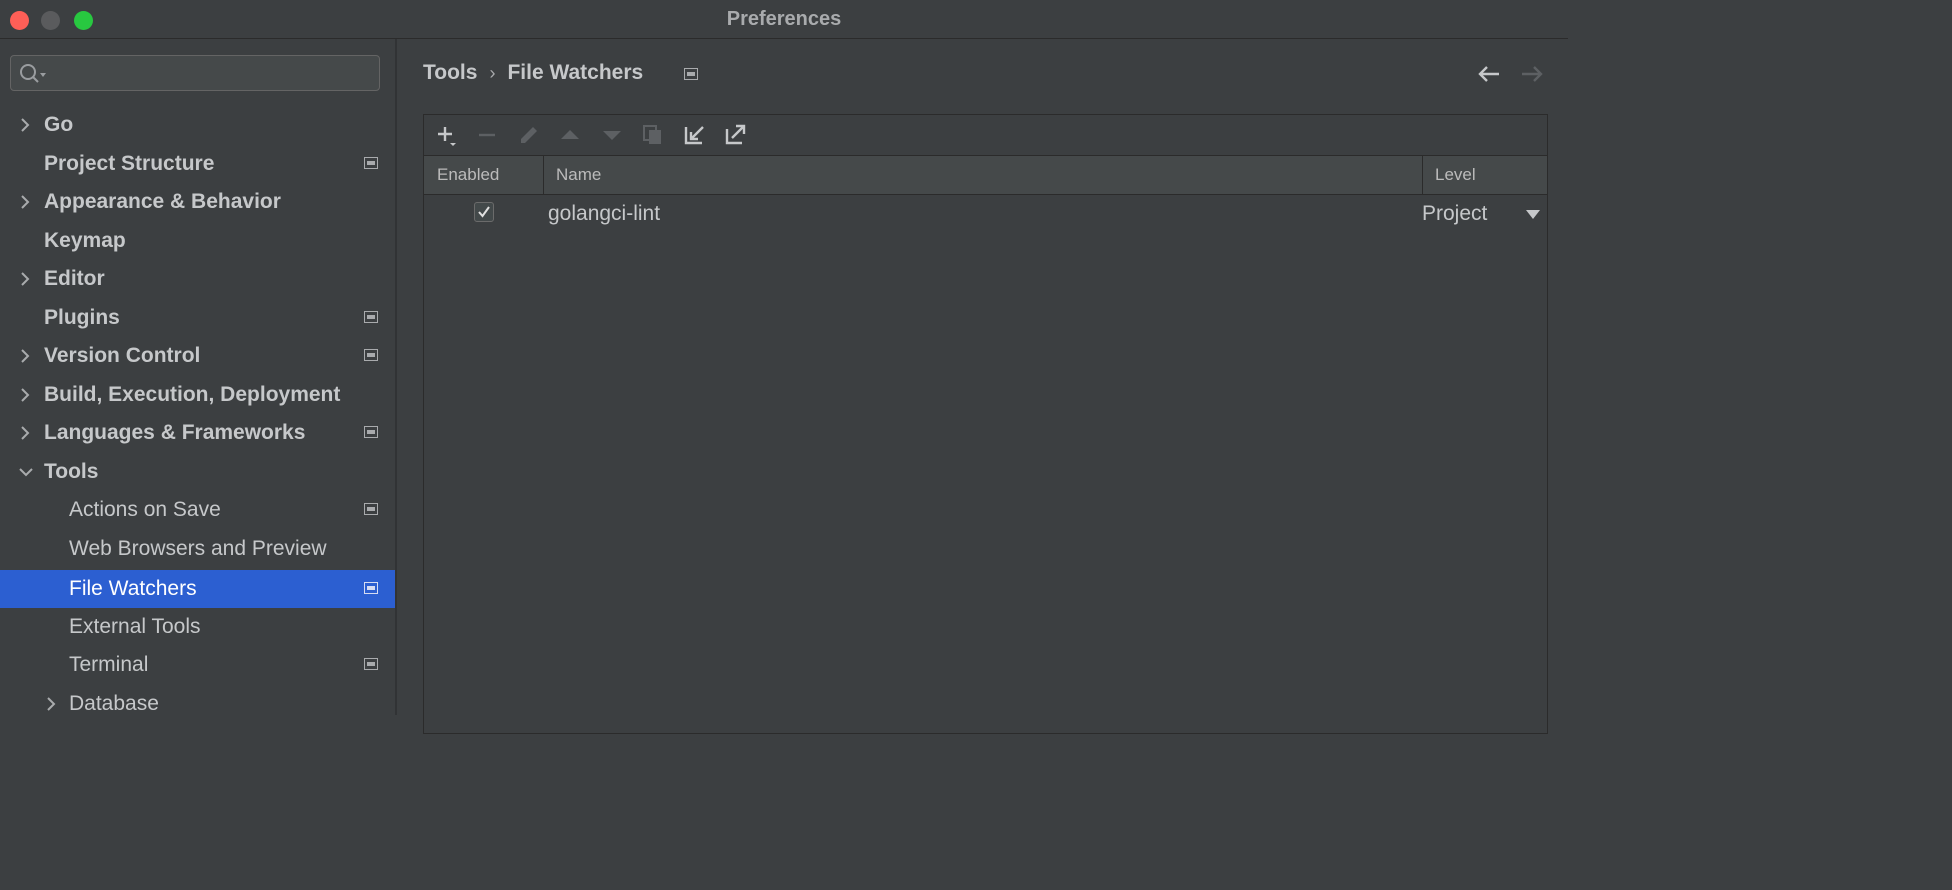 This screenshot has height=890, width=1952. I want to click on title-bar: Preferences, so click(784, 19).